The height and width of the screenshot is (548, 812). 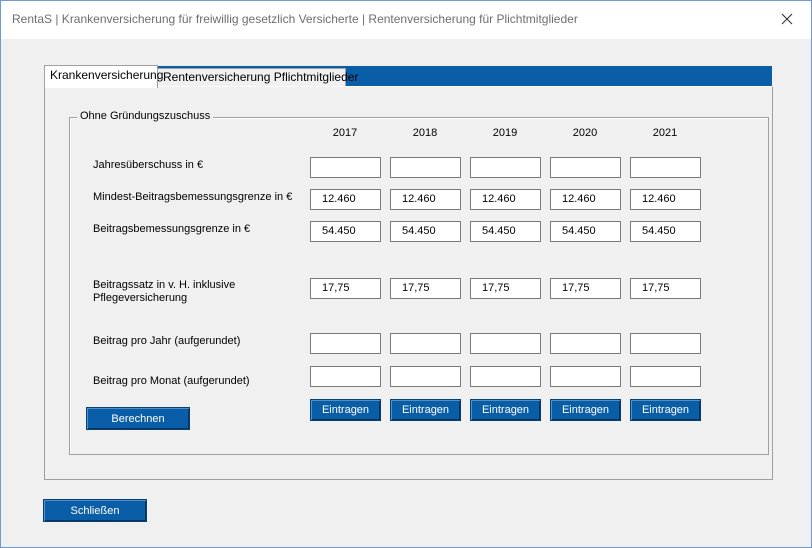 What do you see at coordinates (103, 76) in the screenshot?
I see `tab-krankenversicherung: Krankenversicherung` at bounding box center [103, 76].